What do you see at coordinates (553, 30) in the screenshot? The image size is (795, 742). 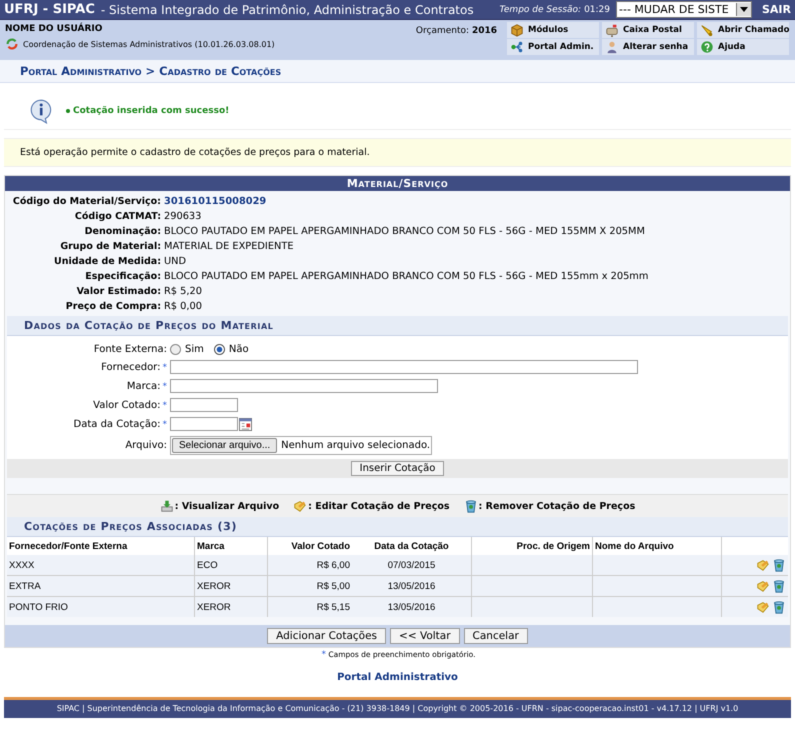 I see `shortcut-link: Módulos` at bounding box center [553, 30].